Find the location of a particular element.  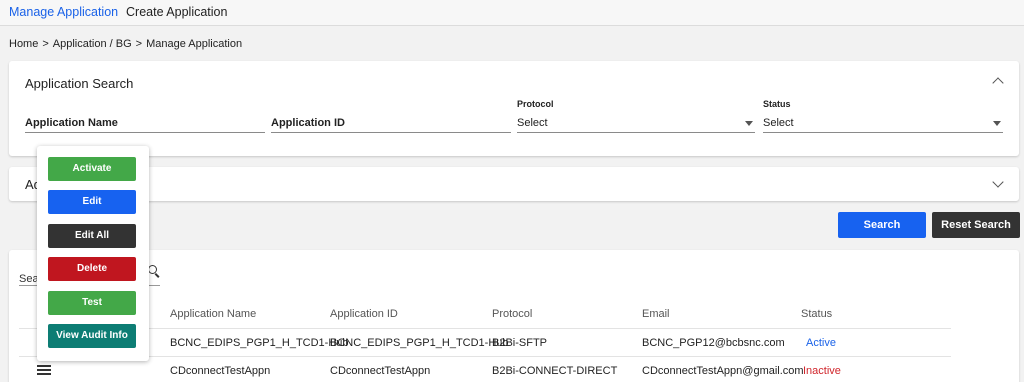

activate-button: Activate is located at coordinates (92, 169).